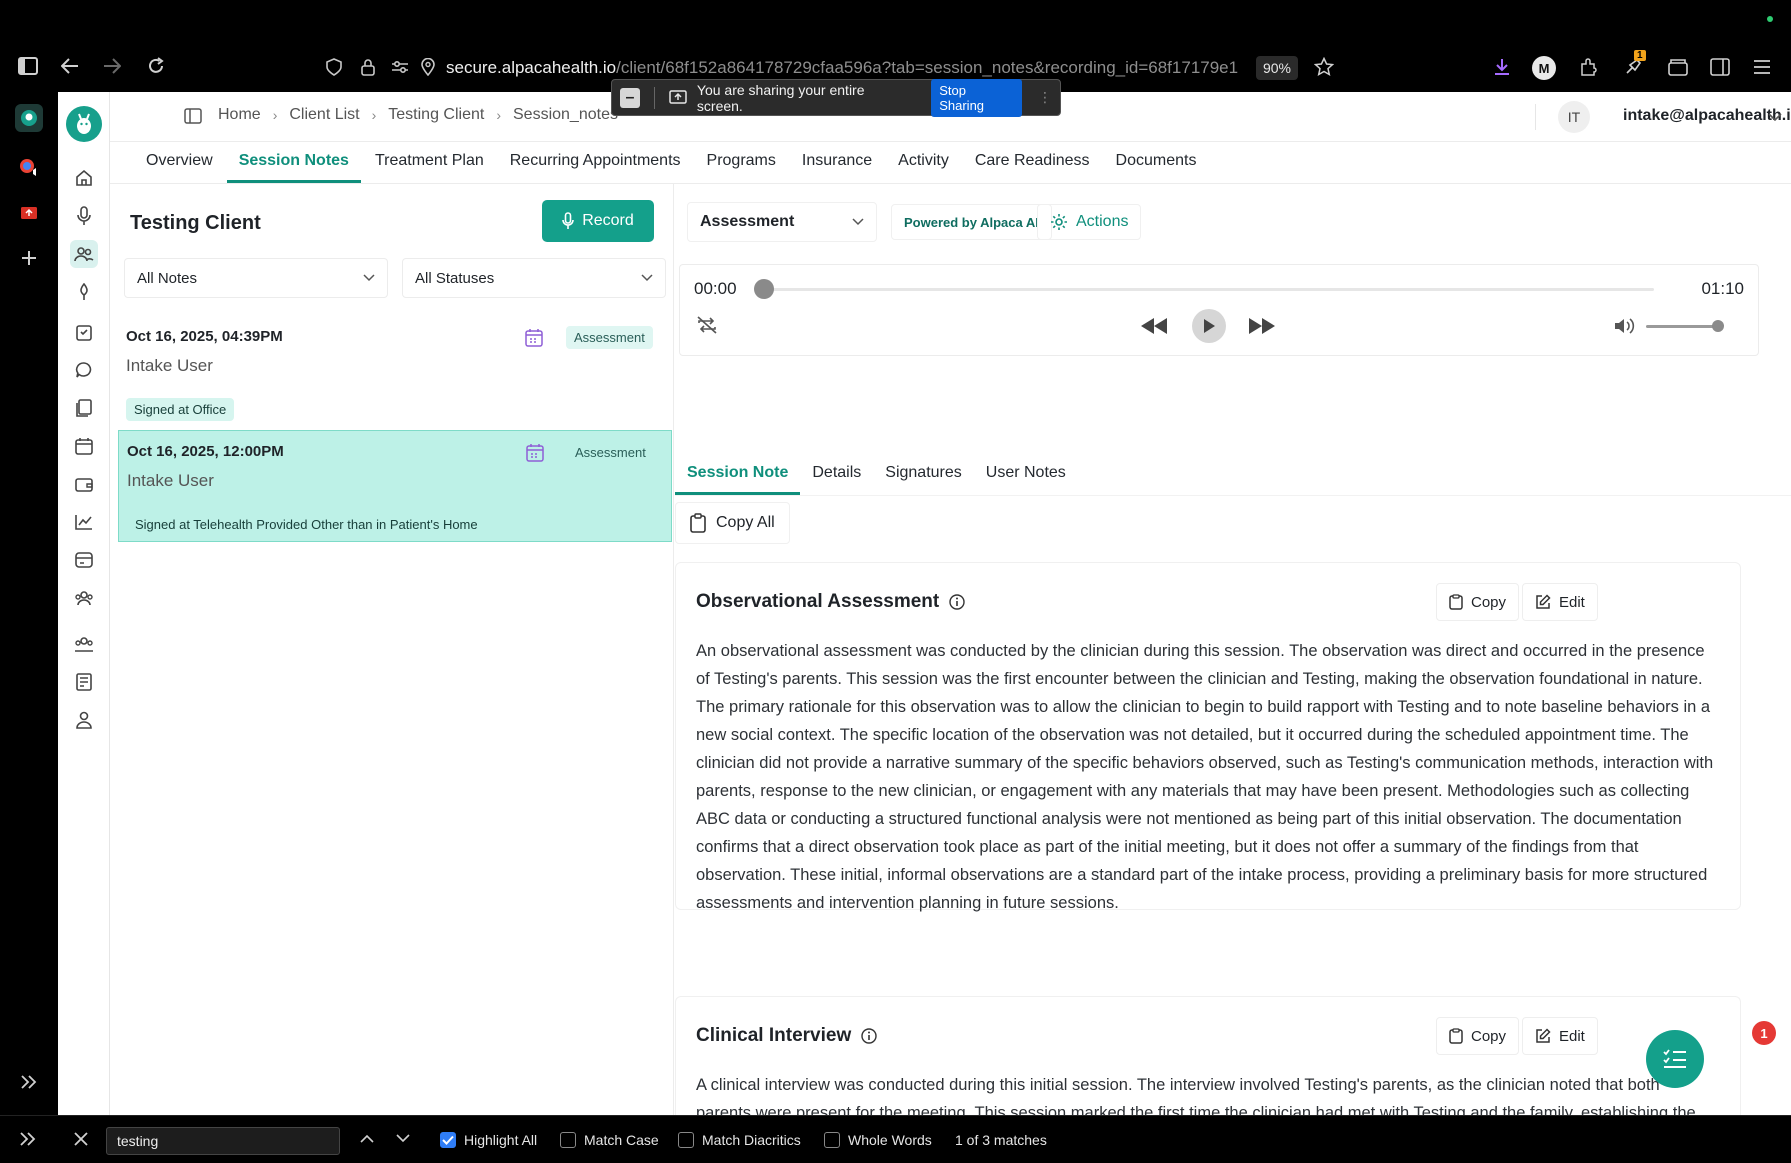  I want to click on tab-recurring-appointments: Recurring Appointments, so click(595, 167).